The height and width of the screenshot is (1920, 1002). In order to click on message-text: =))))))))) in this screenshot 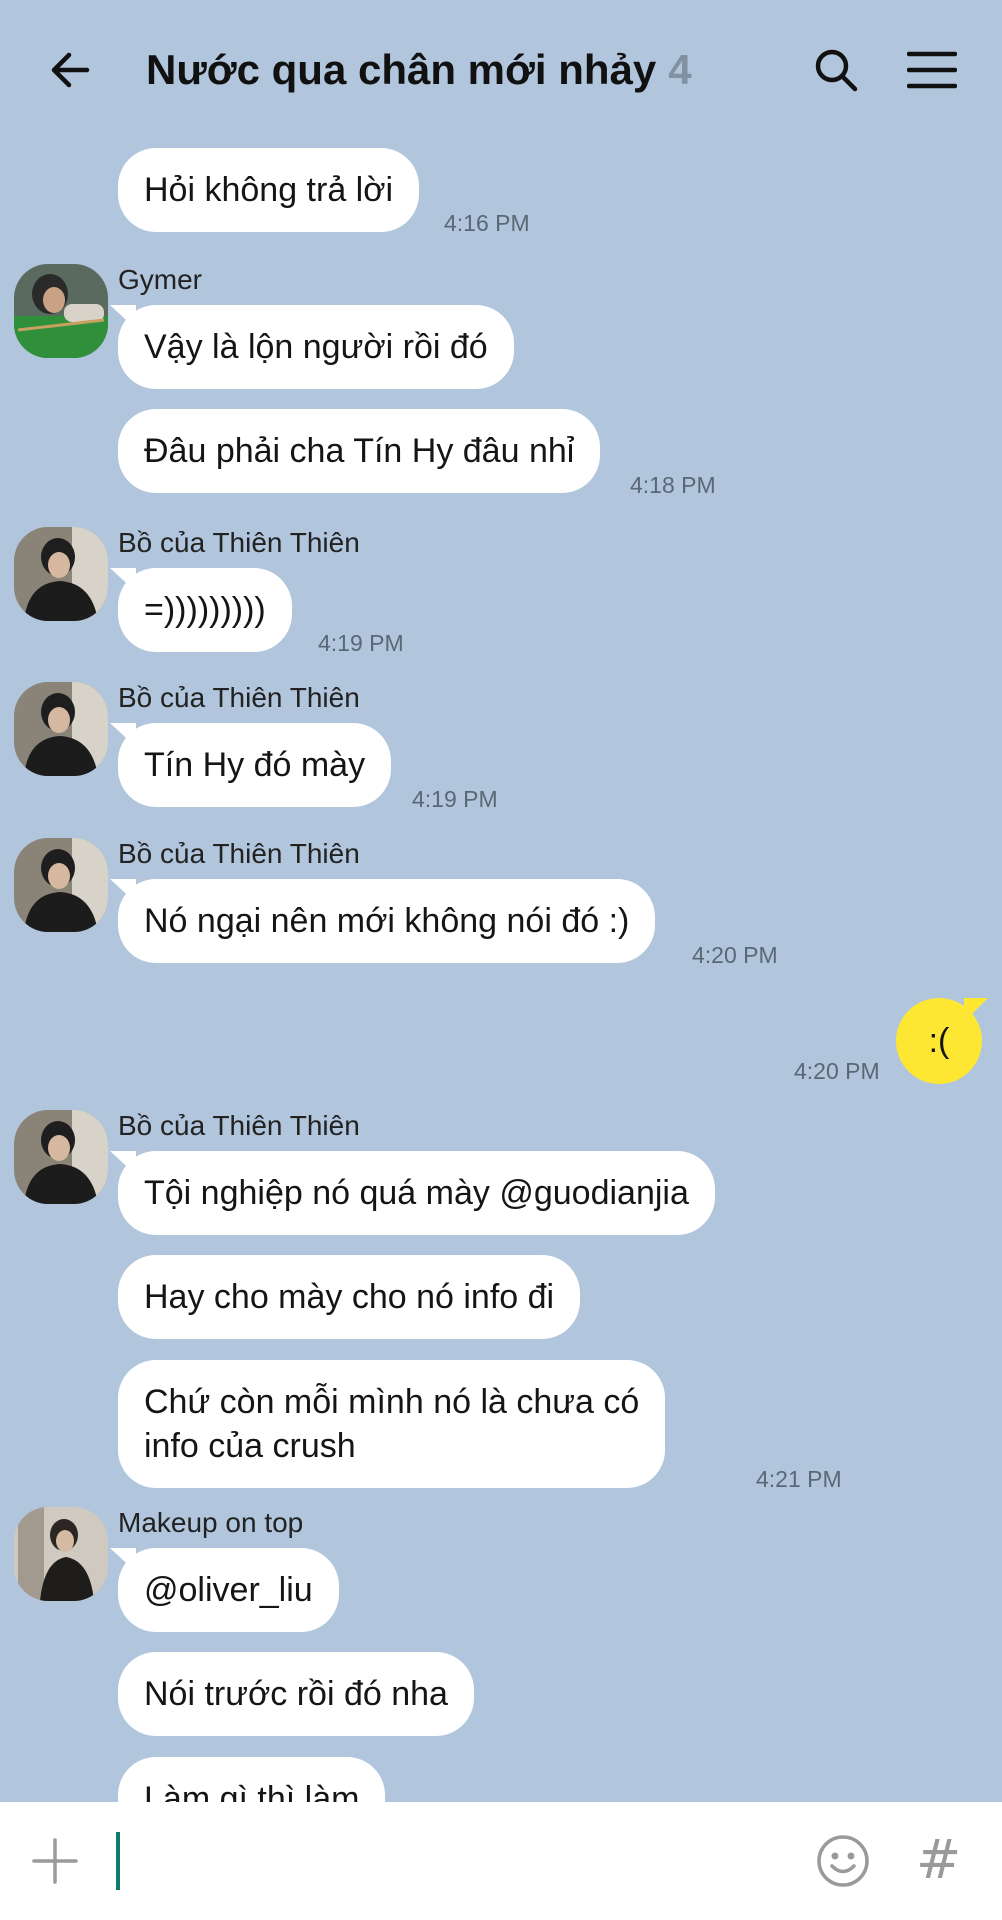, I will do `click(205, 610)`.